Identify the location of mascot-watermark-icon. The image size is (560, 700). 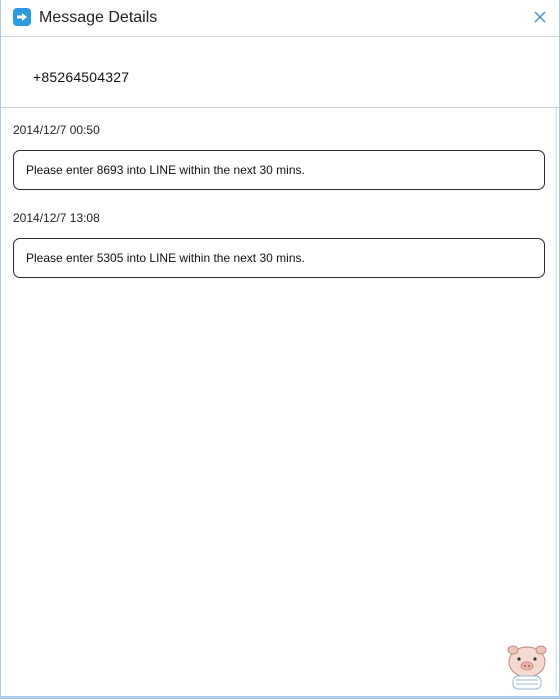
(527, 666).